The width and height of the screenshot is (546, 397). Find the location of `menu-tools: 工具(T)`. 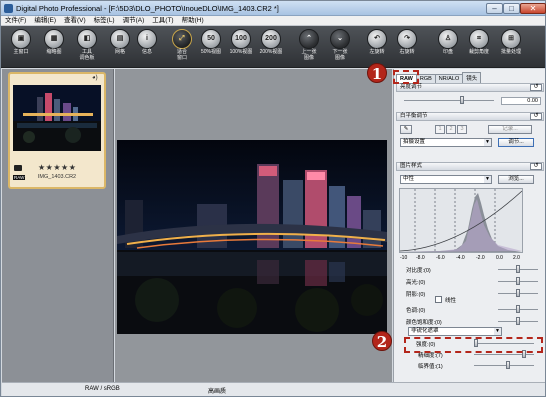

menu-tools: 工具(T) is located at coordinates (162, 20).